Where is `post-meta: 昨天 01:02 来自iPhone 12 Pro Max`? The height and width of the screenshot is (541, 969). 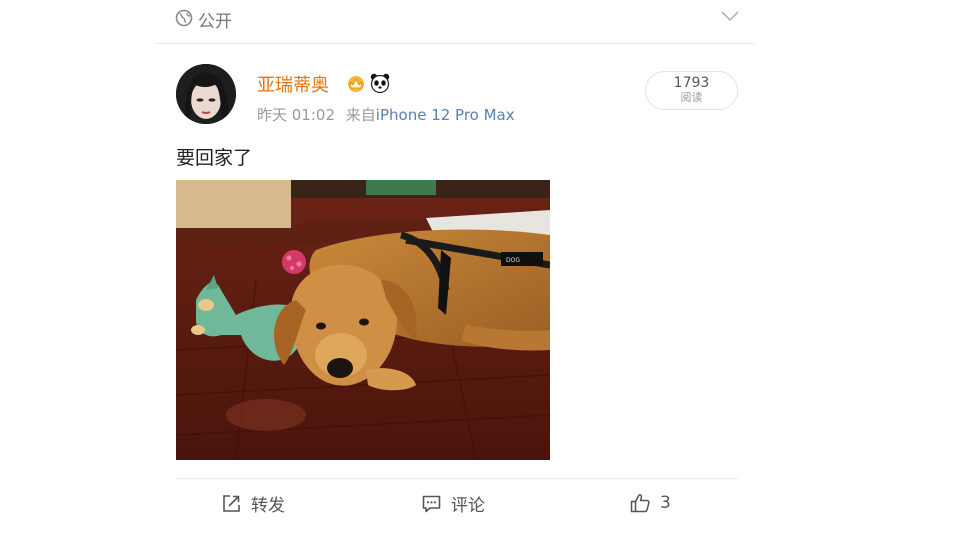 post-meta: 昨天 01:02 来自iPhone 12 Pro Max is located at coordinates (386, 114).